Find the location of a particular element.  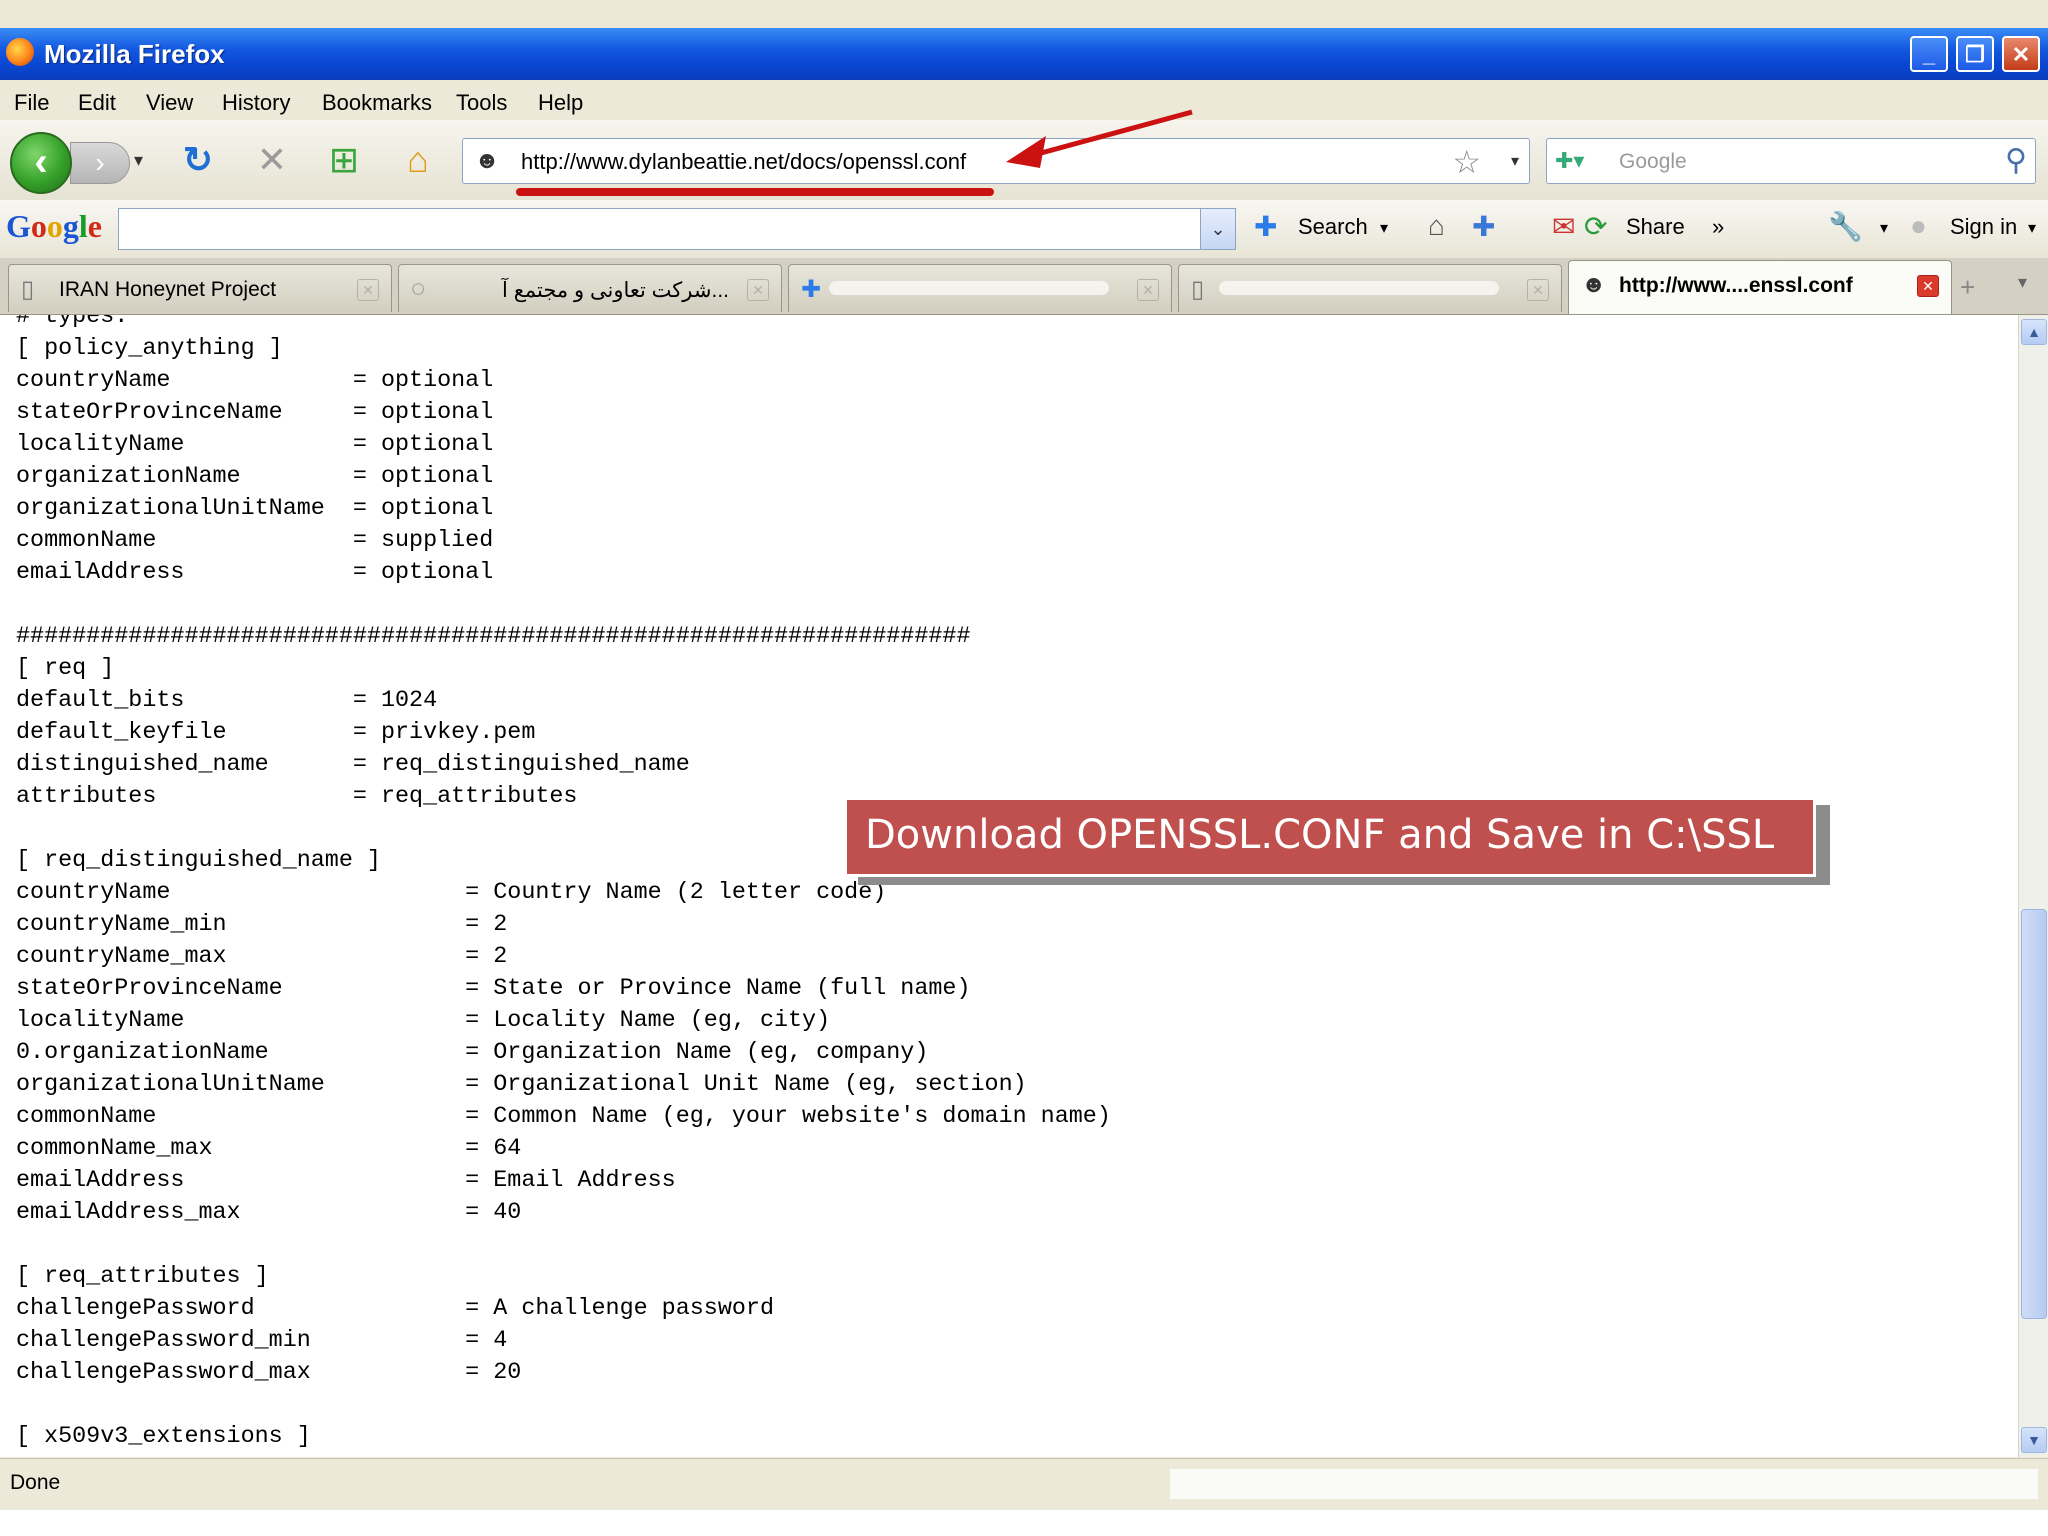

new-tab-plus-icon: + is located at coordinates (1967, 287).